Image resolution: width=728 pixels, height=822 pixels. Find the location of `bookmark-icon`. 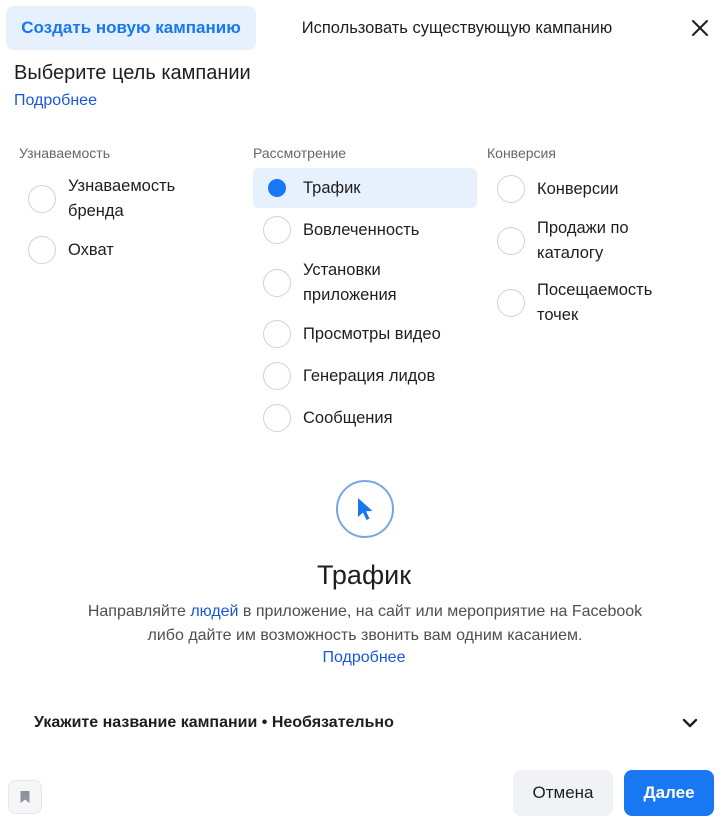

bookmark-icon is located at coordinates (25, 797).